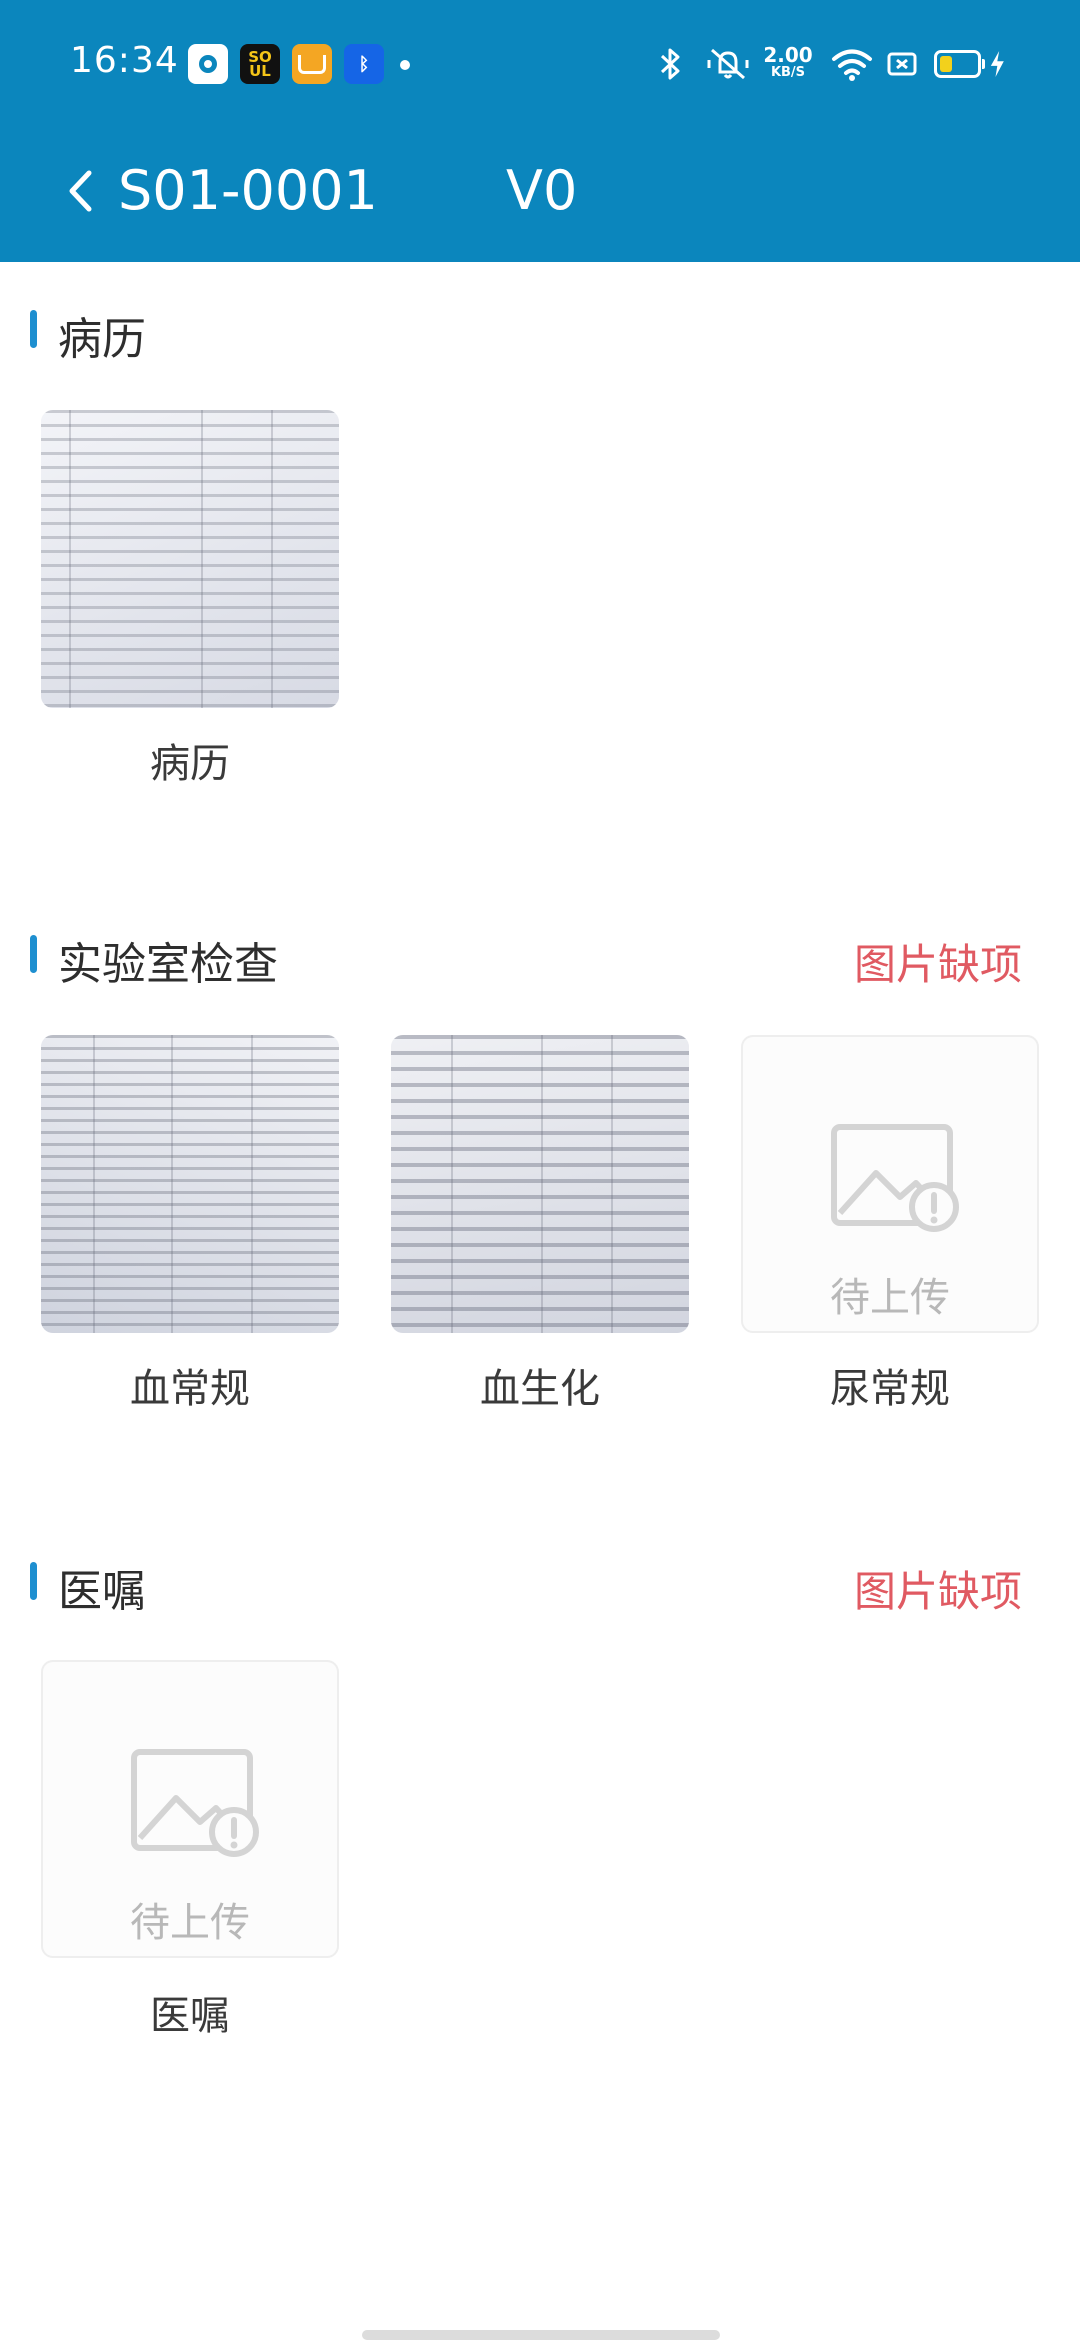 This screenshot has height=2340, width=1080. What do you see at coordinates (542, 190) in the screenshot?
I see `version-label: V0` at bounding box center [542, 190].